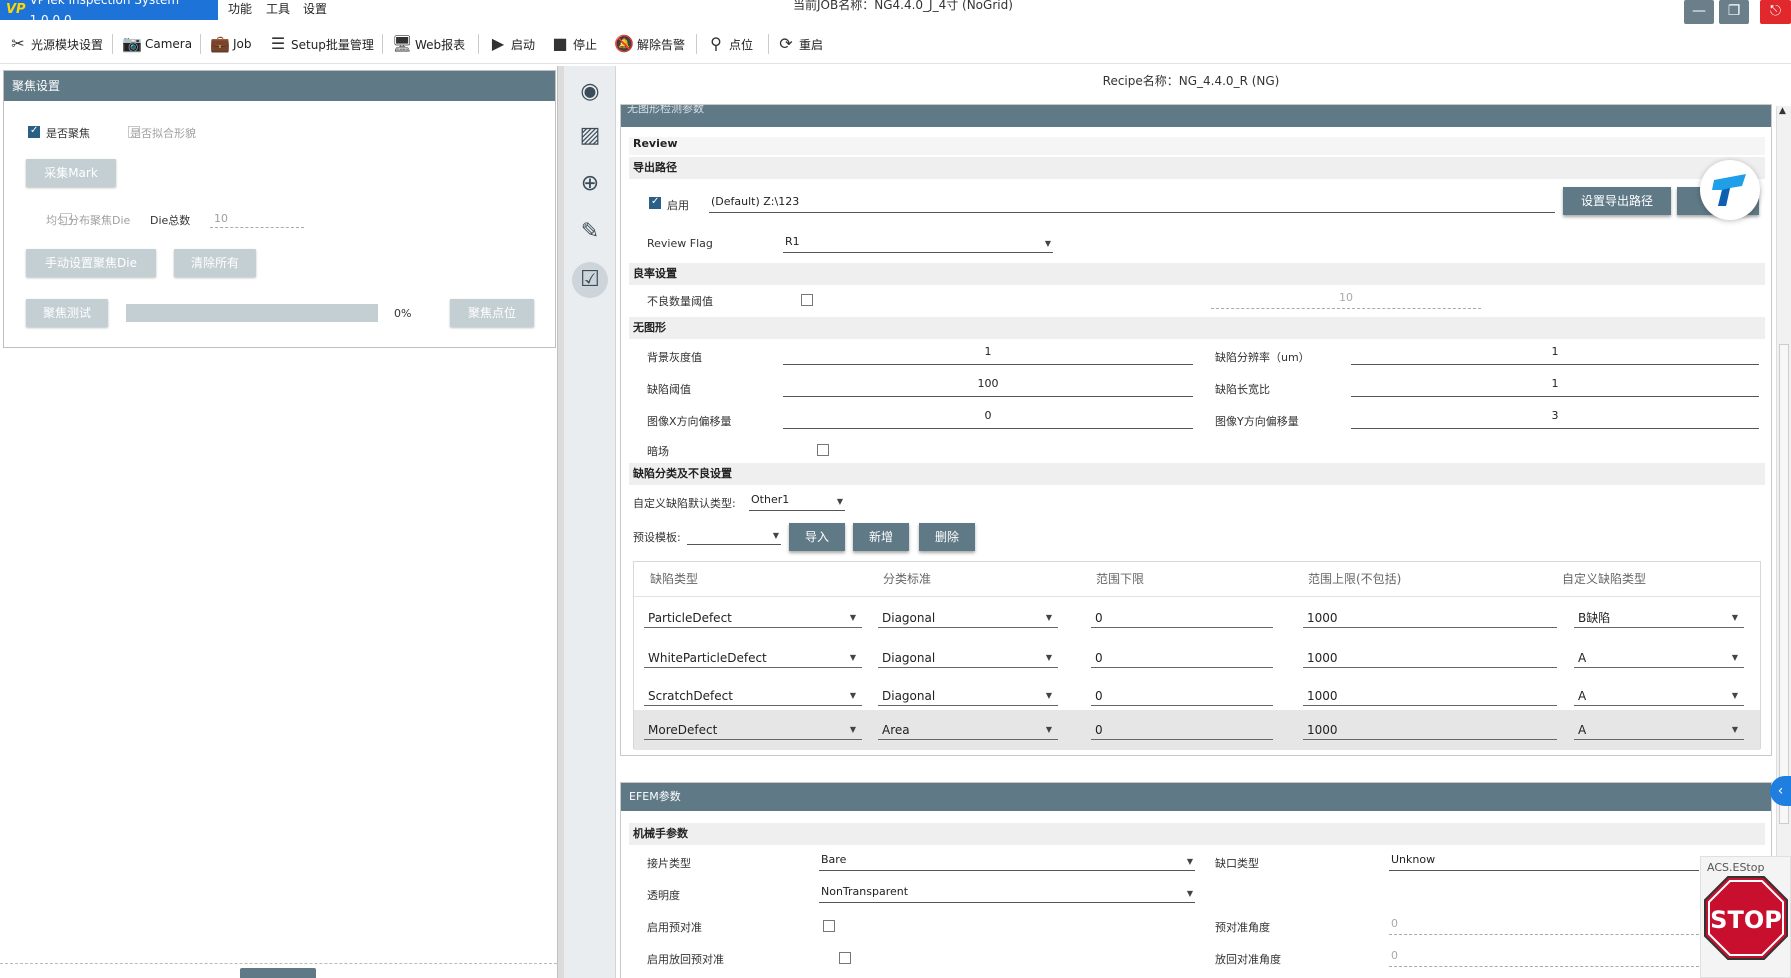 This screenshot has width=1791, height=978. What do you see at coordinates (1544, 861) in the screenshot?
I see `notch-type-dropdown: Unknow` at bounding box center [1544, 861].